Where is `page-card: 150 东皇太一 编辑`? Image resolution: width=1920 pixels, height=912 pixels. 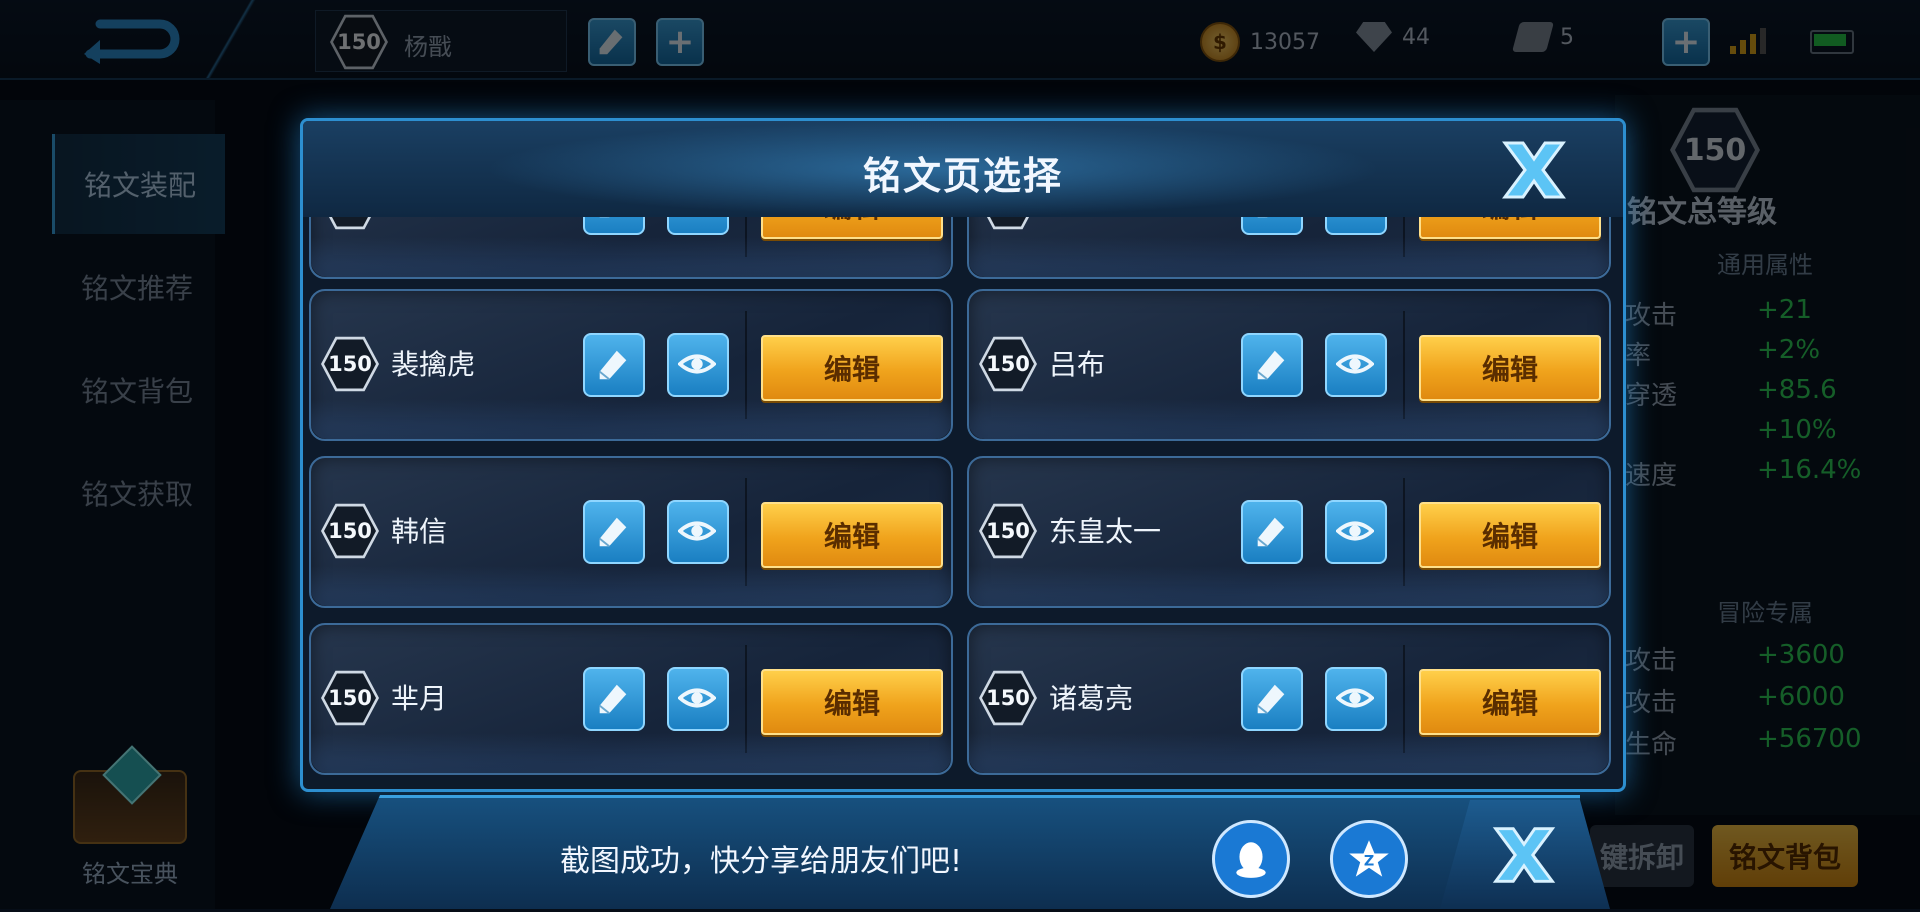 page-card: 150 东皇太一 编辑 is located at coordinates (1289, 532).